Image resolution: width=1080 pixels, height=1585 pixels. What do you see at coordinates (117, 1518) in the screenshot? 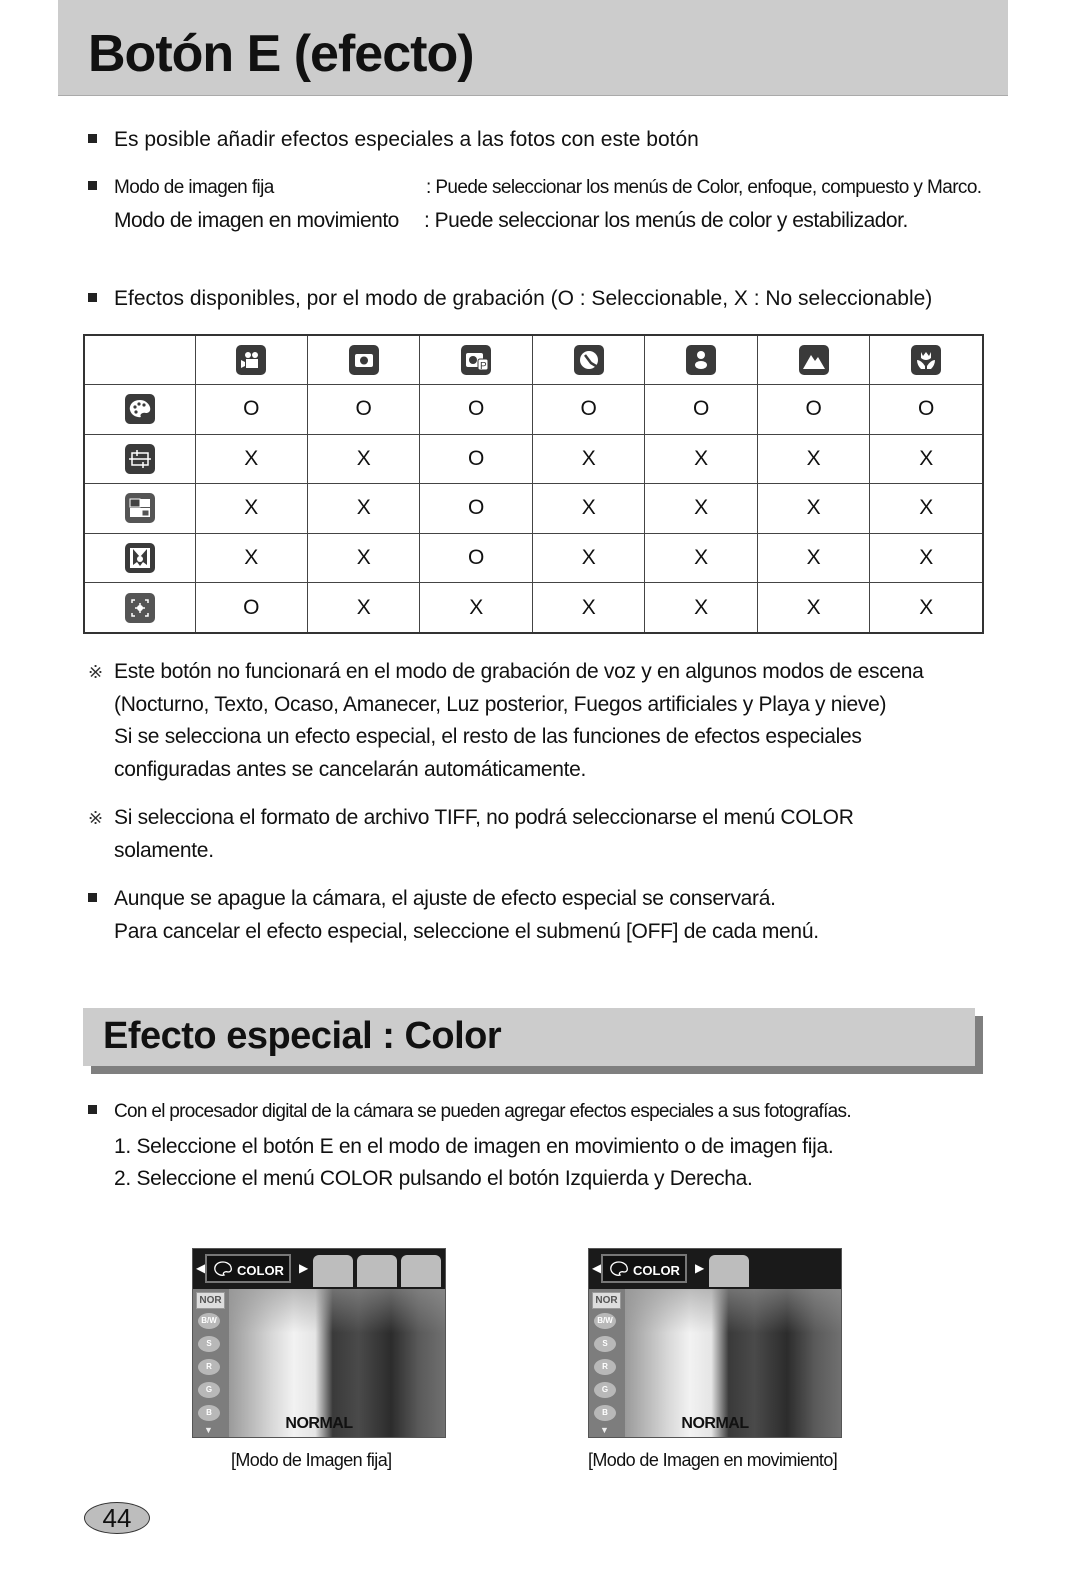
I see `page-number: 44` at bounding box center [117, 1518].